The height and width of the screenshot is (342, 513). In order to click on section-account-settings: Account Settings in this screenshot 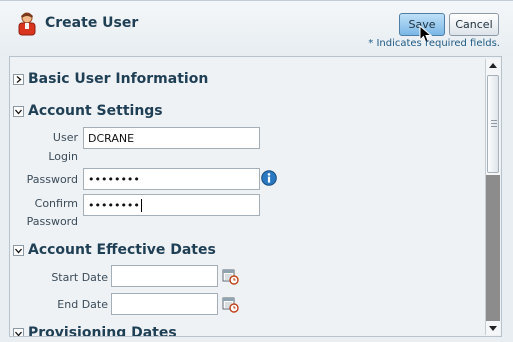, I will do `click(88, 111)`.